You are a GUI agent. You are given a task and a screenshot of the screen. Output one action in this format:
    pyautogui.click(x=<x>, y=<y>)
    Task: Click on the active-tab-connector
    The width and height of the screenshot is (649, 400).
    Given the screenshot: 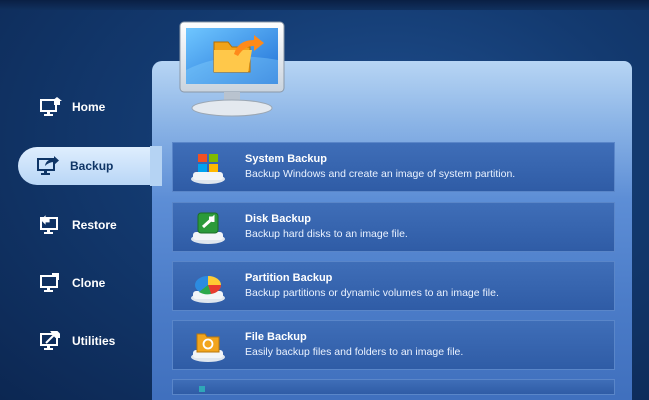 What is the action you would take?
    pyautogui.click(x=156, y=166)
    